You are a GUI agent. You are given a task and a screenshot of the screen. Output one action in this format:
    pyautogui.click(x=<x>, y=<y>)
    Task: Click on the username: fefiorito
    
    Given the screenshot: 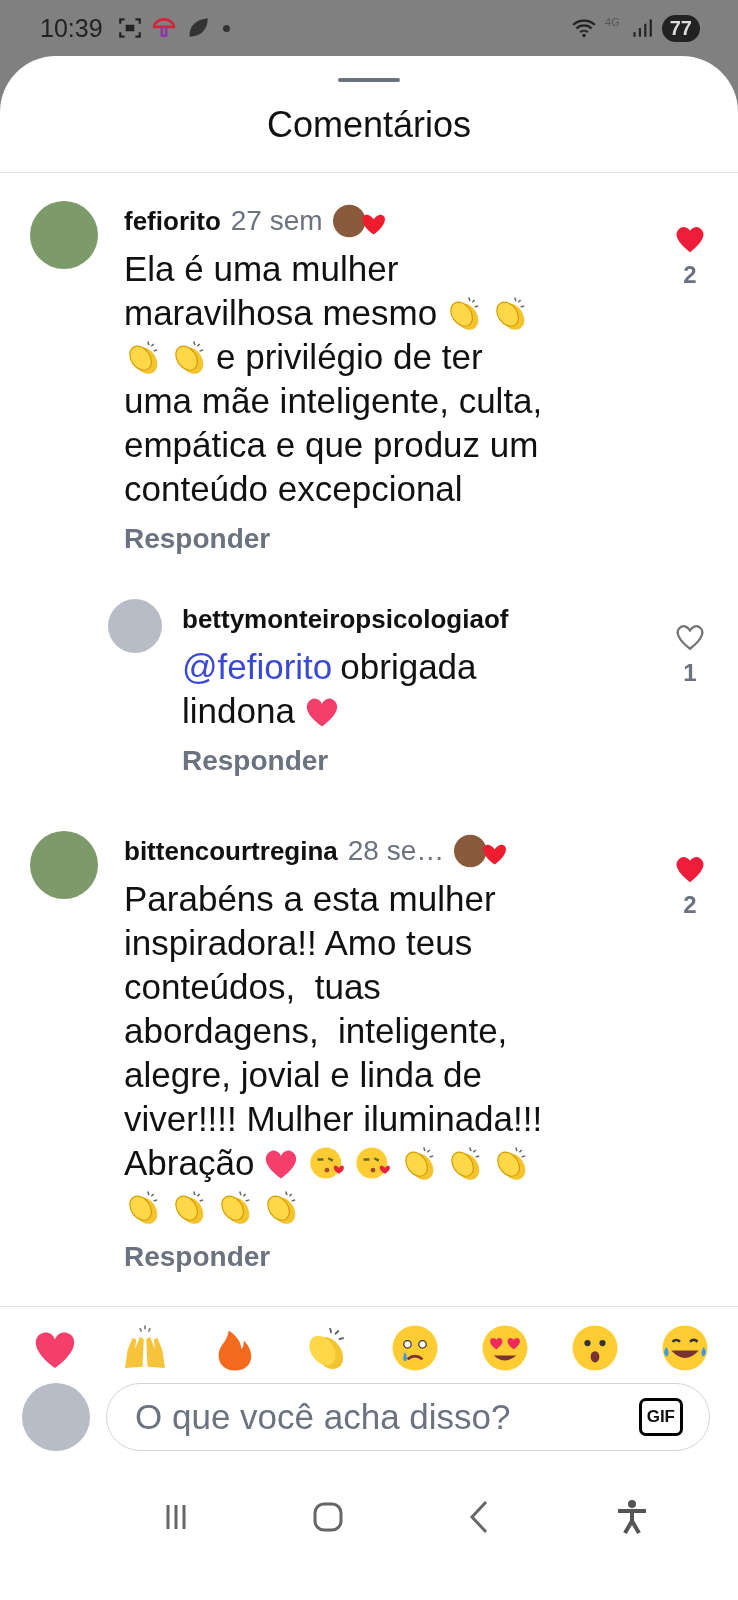 What is the action you would take?
    pyautogui.click(x=172, y=221)
    